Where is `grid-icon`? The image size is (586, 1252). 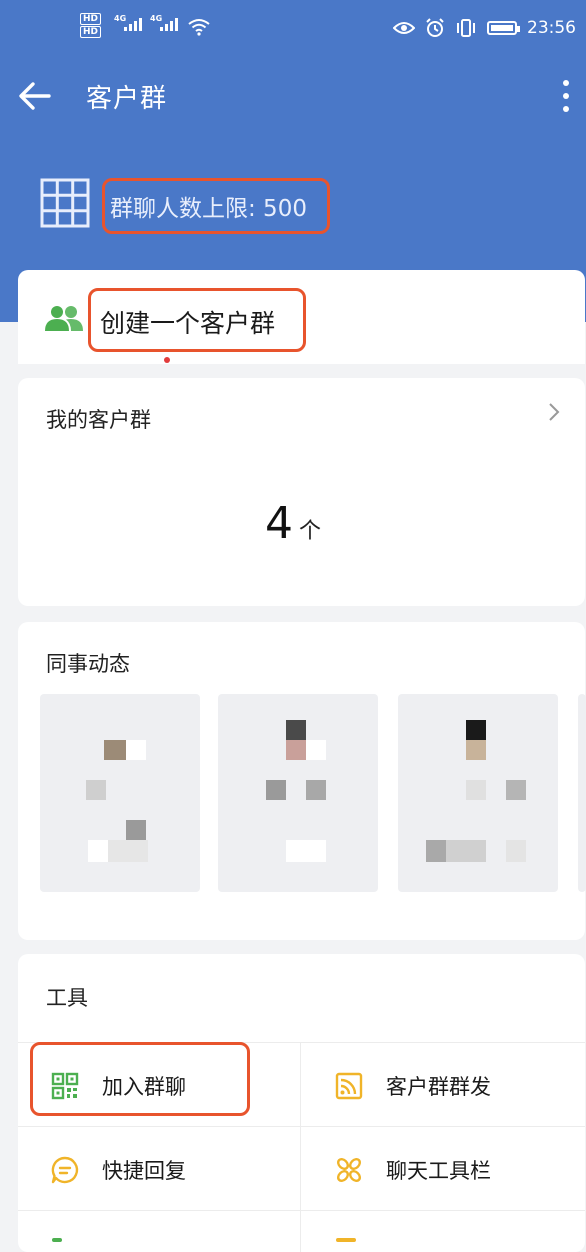 grid-icon is located at coordinates (65, 203).